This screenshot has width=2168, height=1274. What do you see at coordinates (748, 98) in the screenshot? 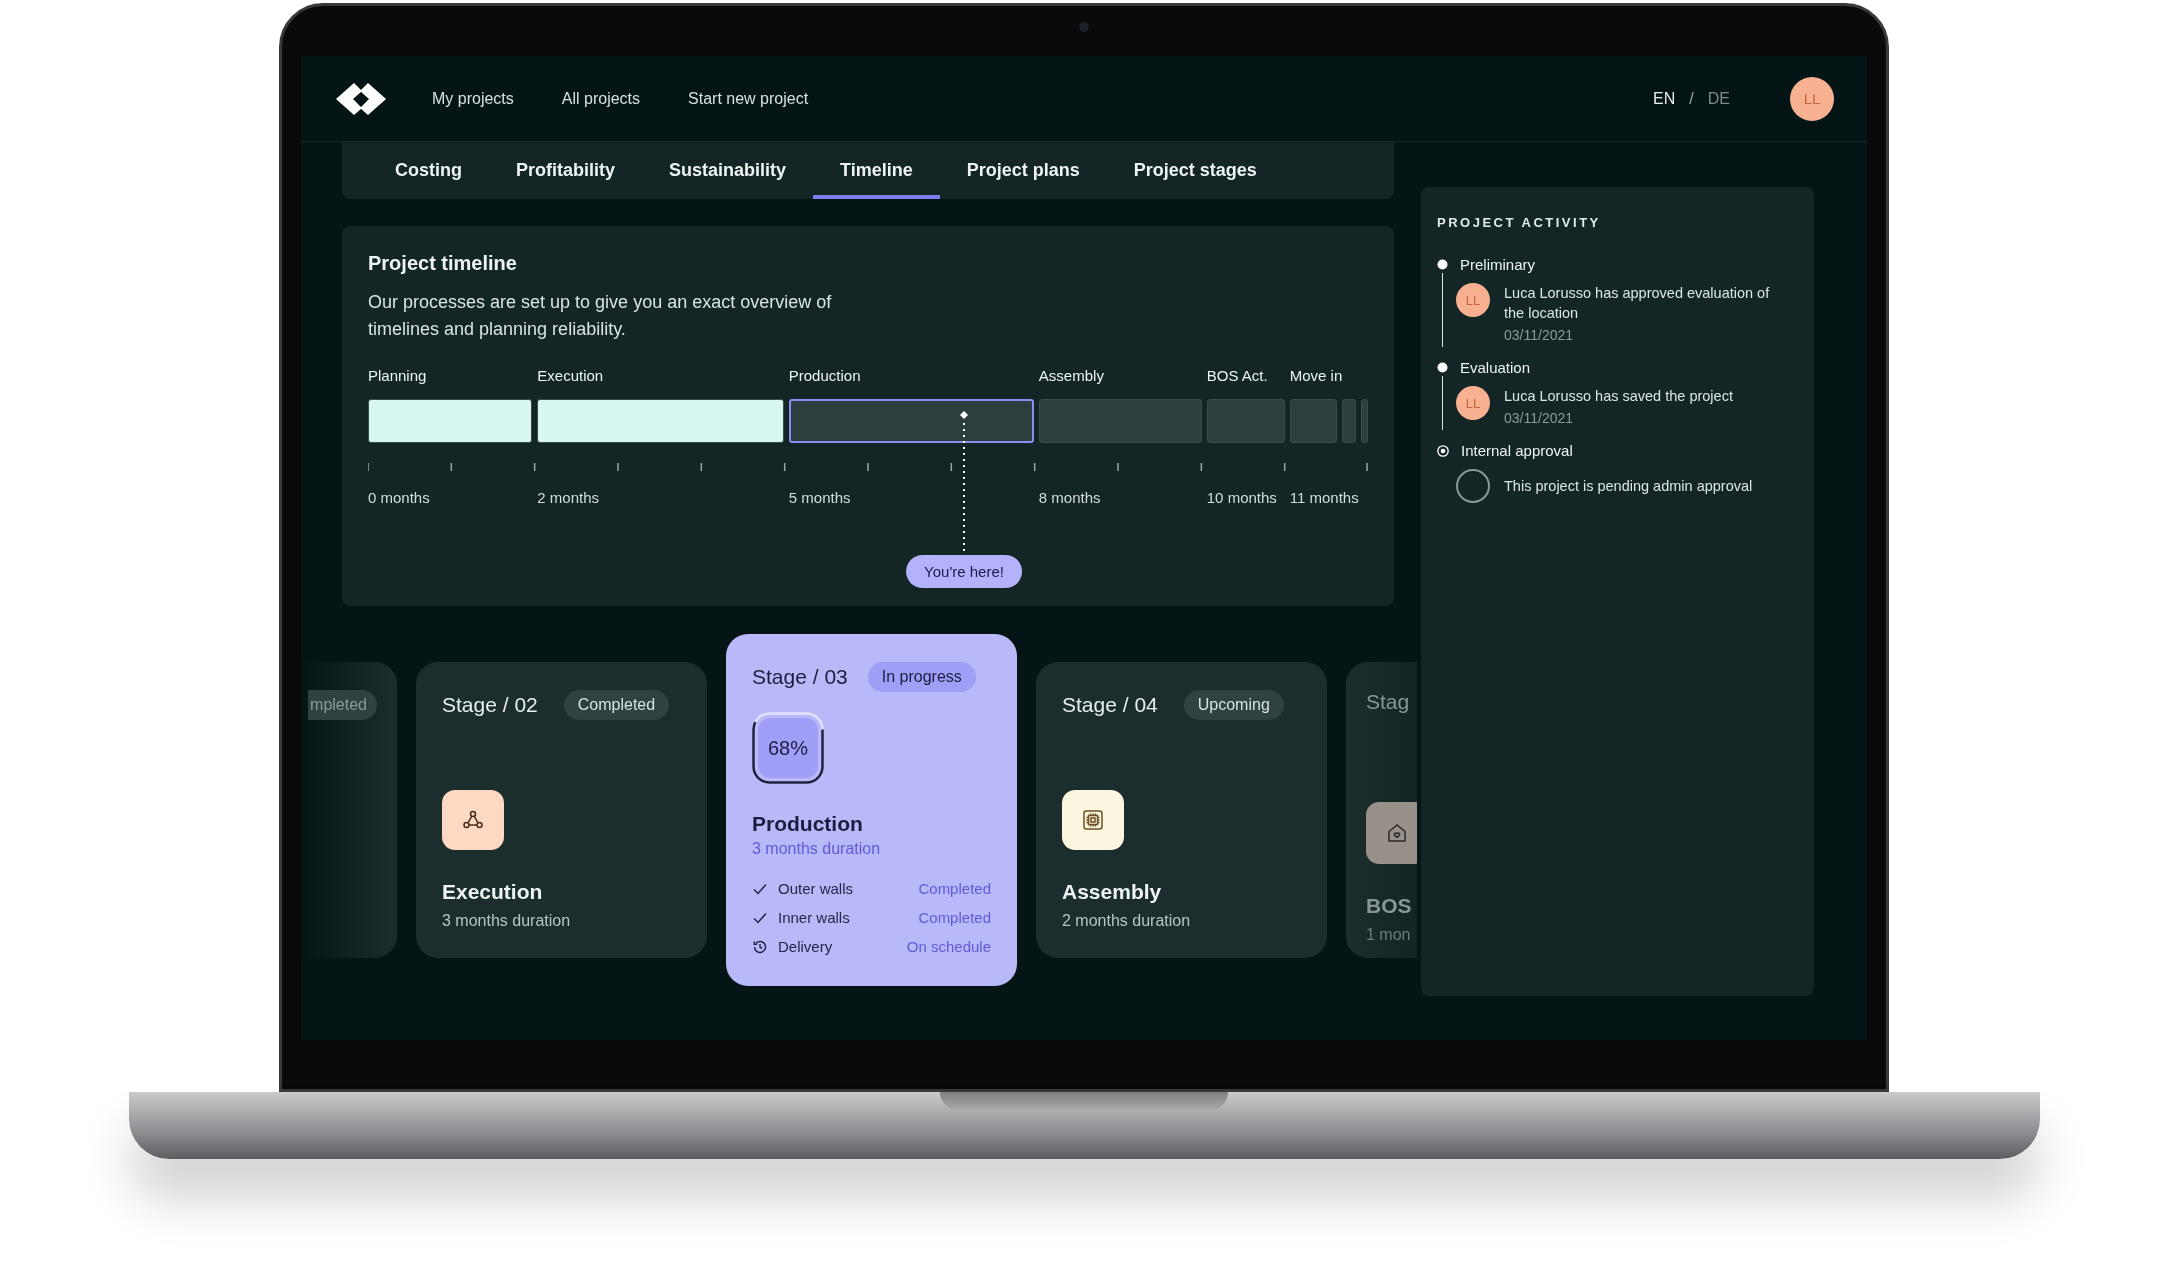
I see `nav-link: Start new project` at bounding box center [748, 98].